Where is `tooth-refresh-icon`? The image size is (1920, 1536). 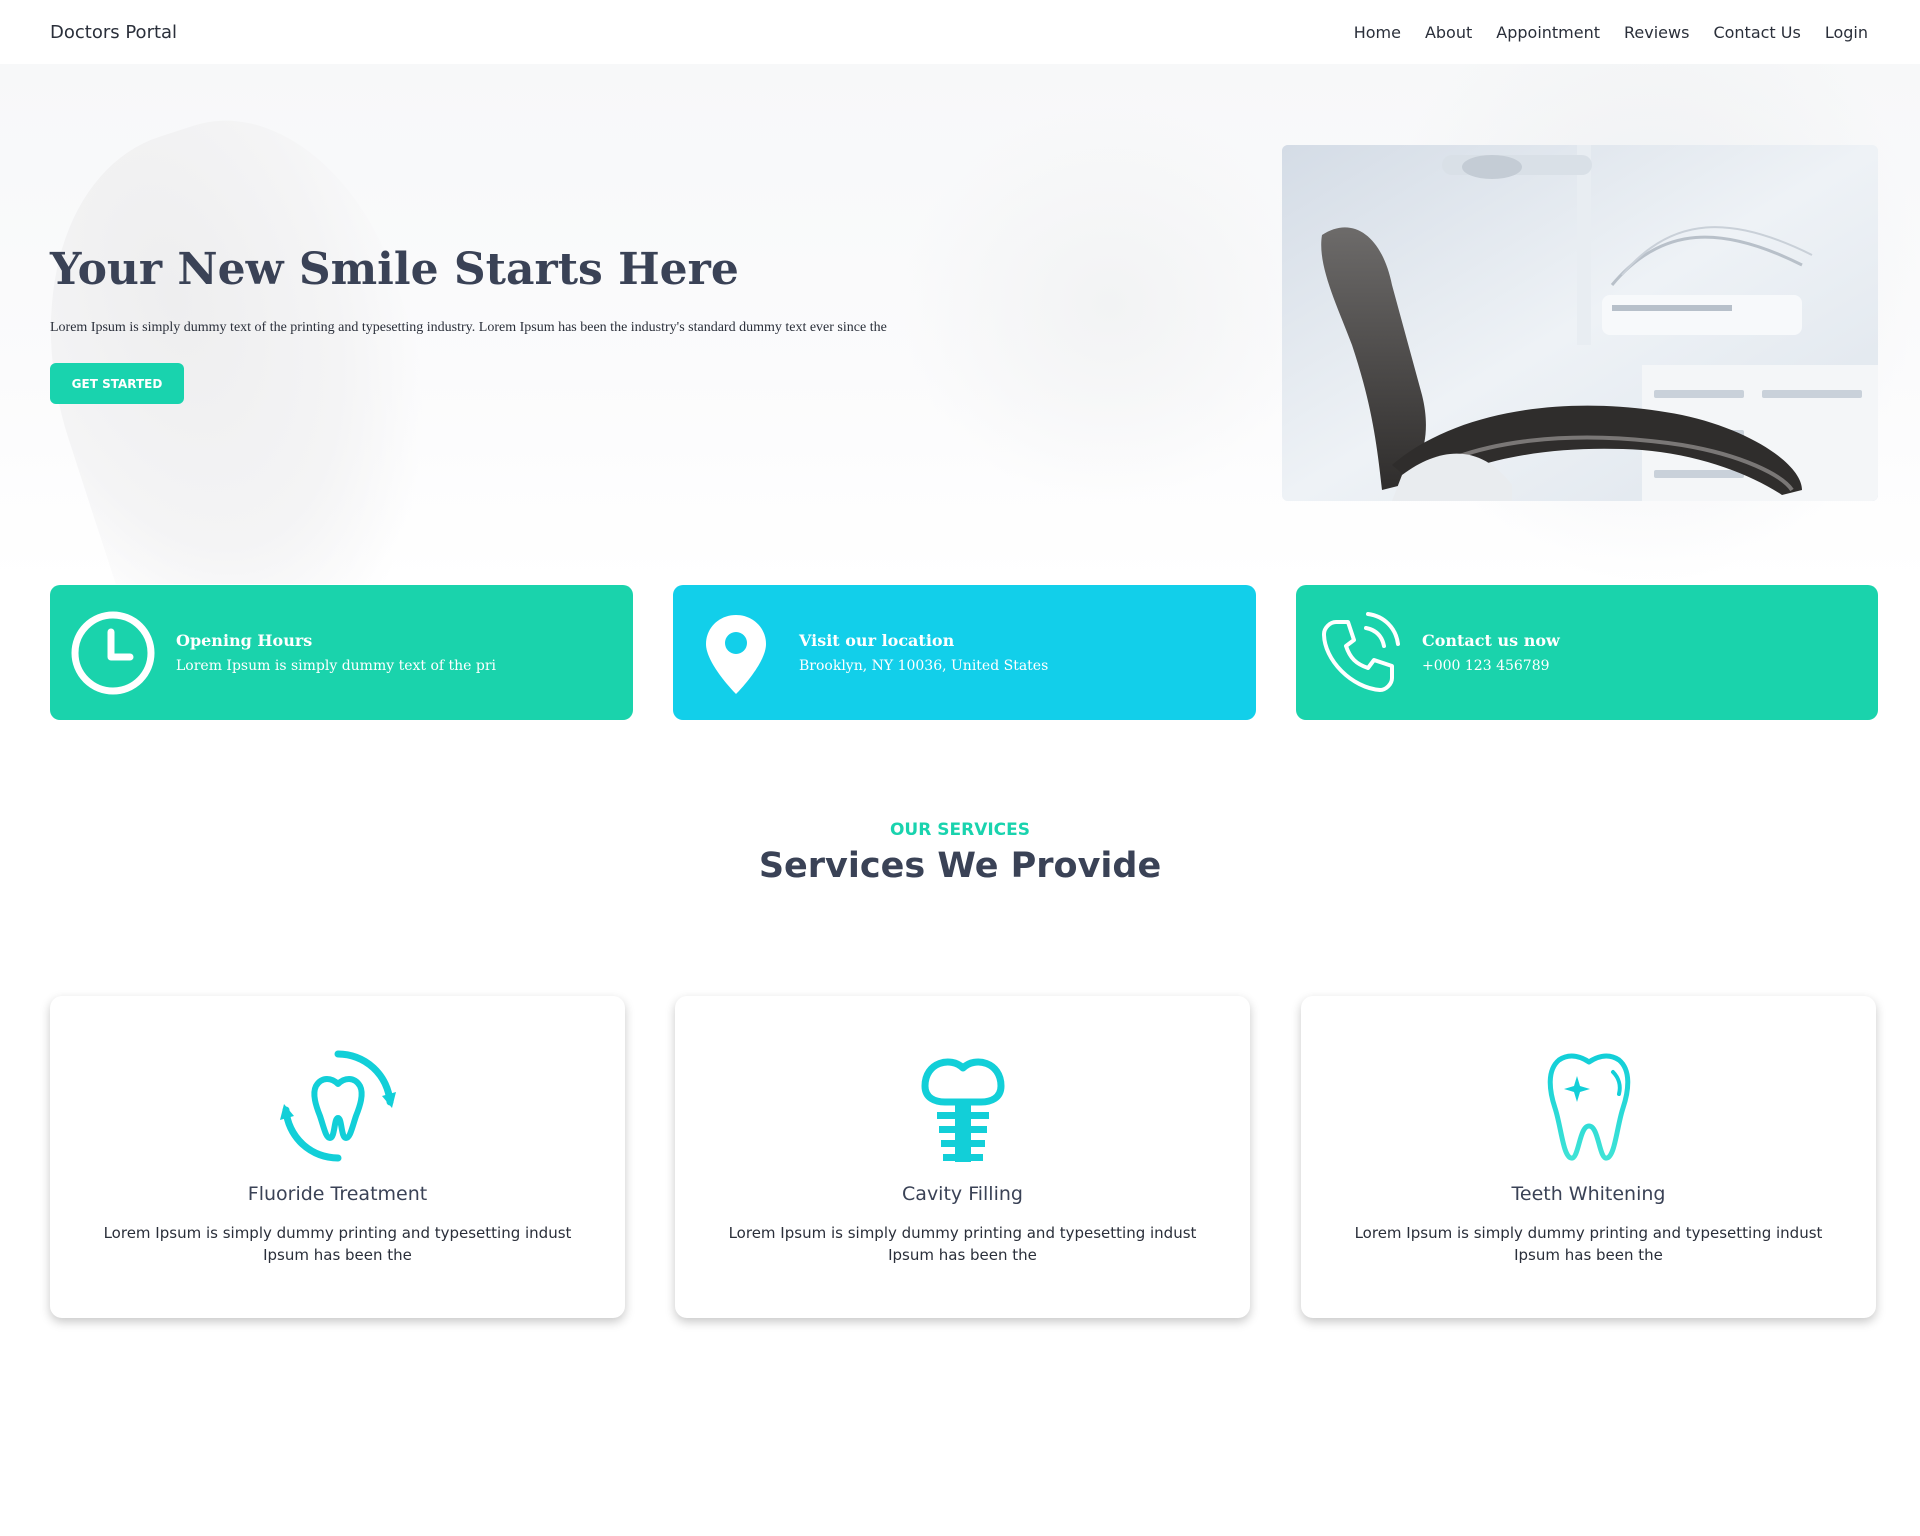 tooth-refresh-icon is located at coordinates (337, 1106).